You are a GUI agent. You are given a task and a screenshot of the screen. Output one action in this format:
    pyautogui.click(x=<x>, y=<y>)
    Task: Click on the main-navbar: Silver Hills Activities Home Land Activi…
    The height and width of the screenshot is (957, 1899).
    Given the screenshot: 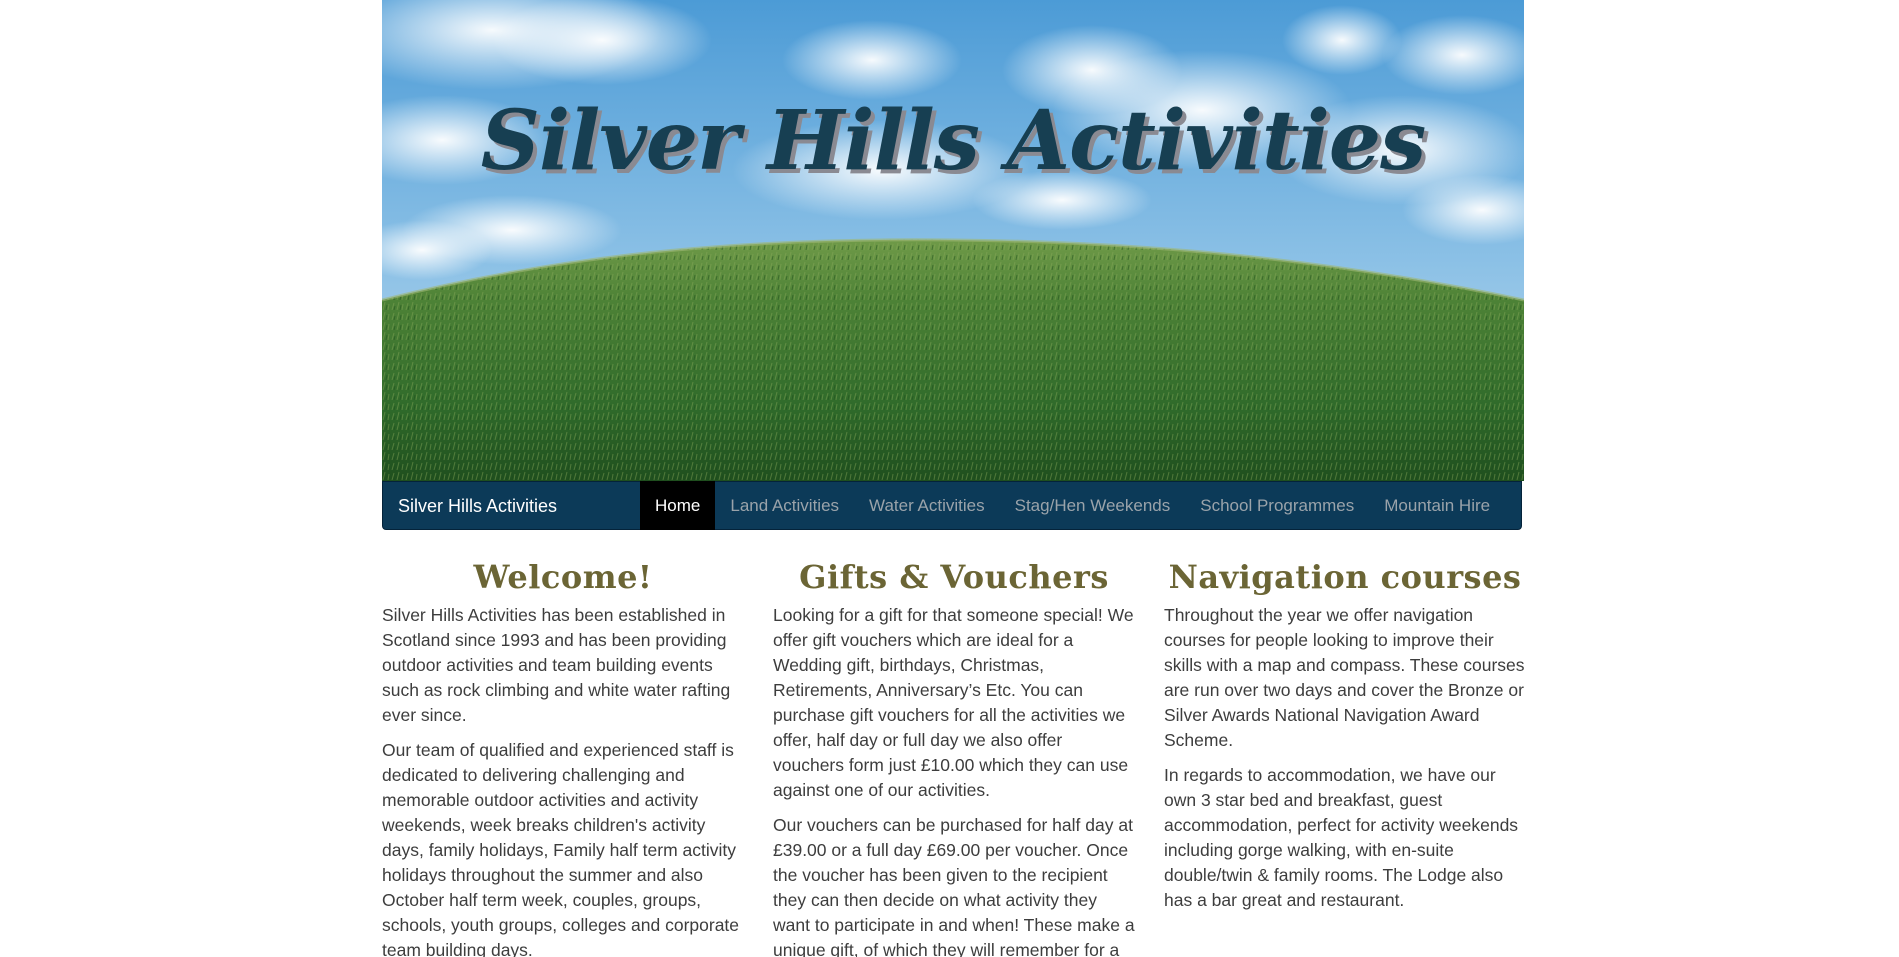 What is the action you would take?
    pyautogui.click(x=952, y=505)
    